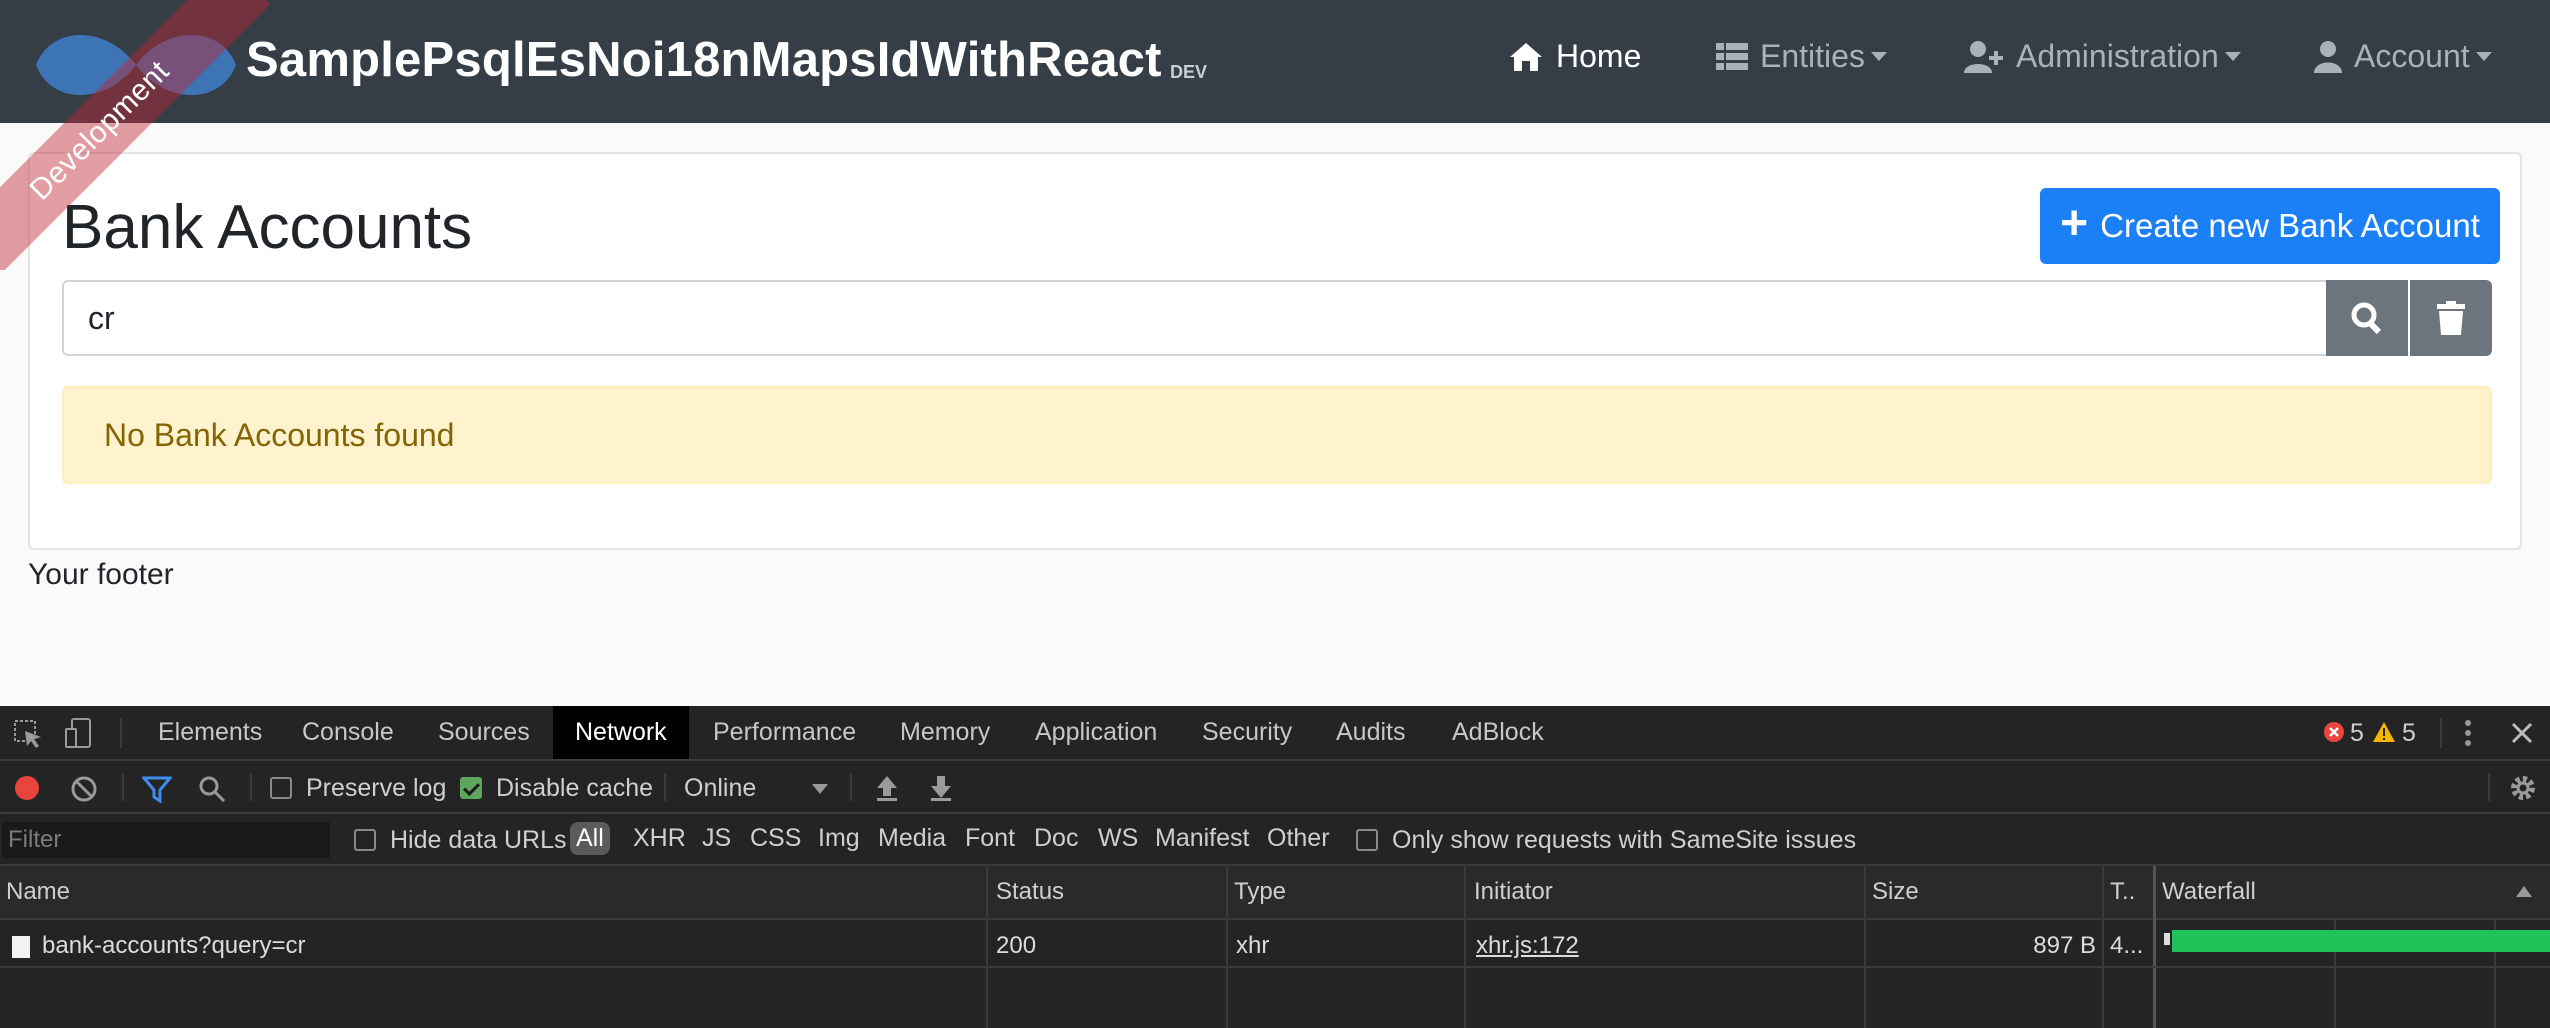 The image size is (2550, 1028). What do you see at coordinates (1624, 840) in the screenshot?
I see `samesite-label: Only show requests with SameSite issues` at bounding box center [1624, 840].